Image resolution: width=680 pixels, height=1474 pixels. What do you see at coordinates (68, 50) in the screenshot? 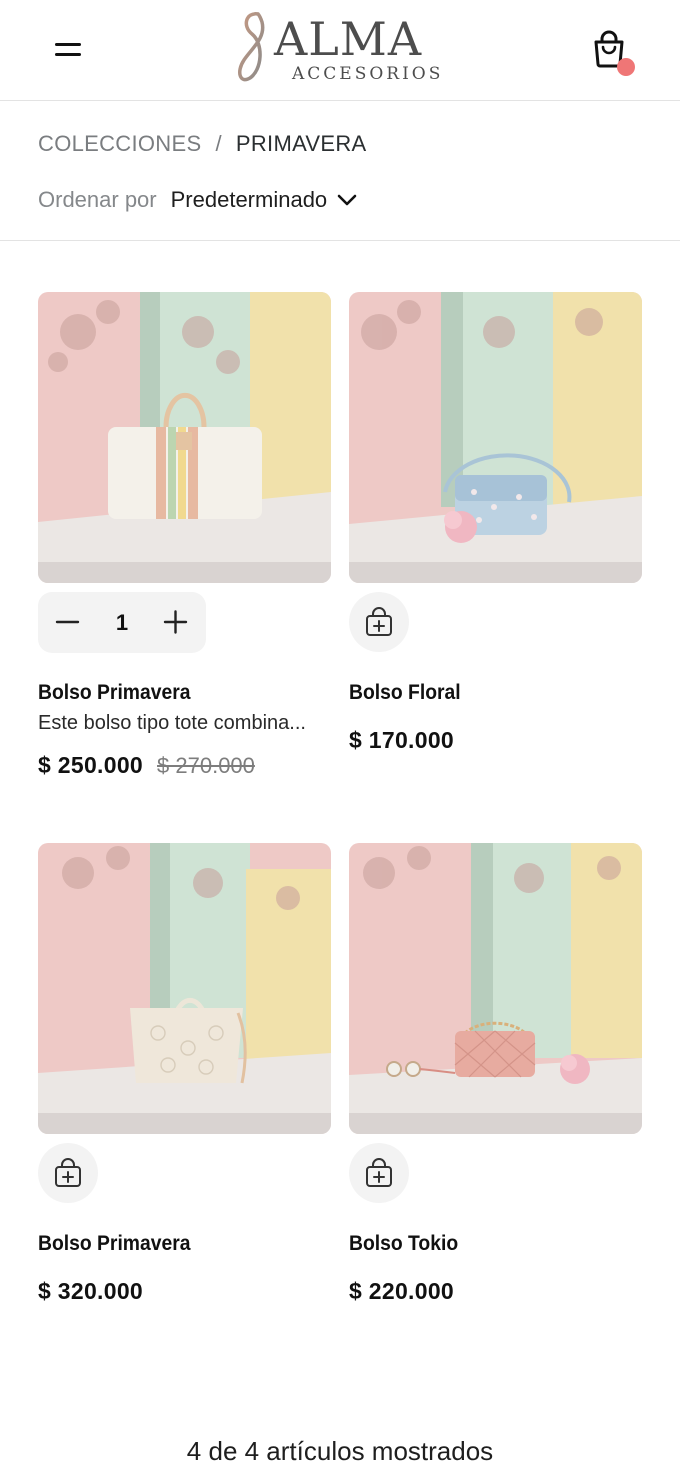
I see `menu-button` at bounding box center [68, 50].